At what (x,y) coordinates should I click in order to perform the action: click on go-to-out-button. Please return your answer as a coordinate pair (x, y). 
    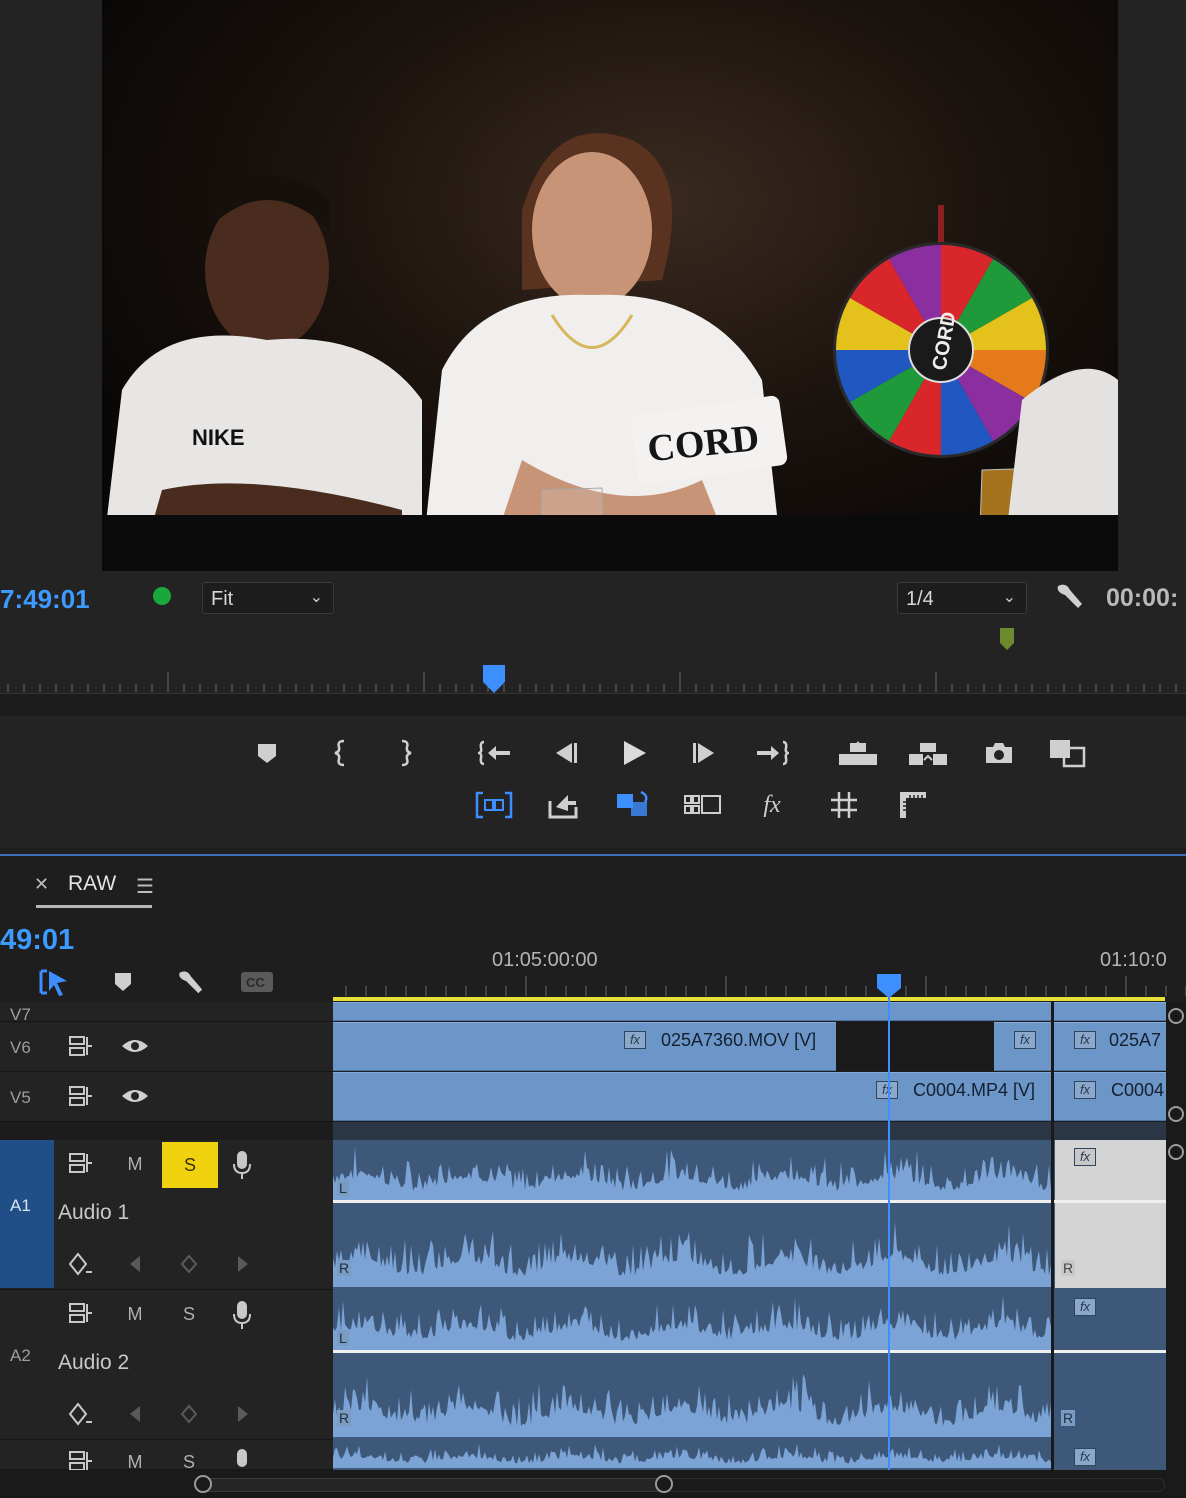
    Looking at the image, I should click on (772, 753).